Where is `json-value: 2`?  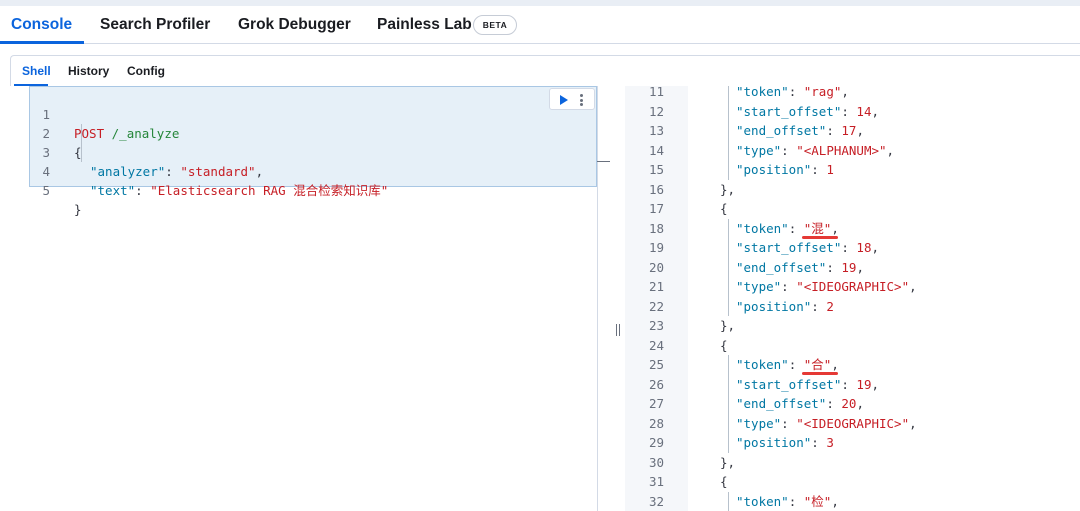 json-value: 2 is located at coordinates (830, 306).